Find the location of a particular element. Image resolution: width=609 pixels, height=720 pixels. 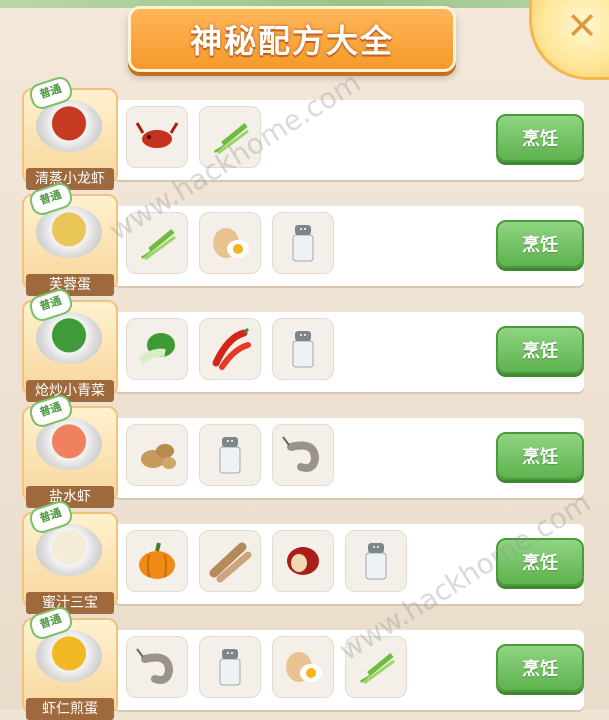

dish-name-label: 炝炒小青菜 is located at coordinates (70, 391).